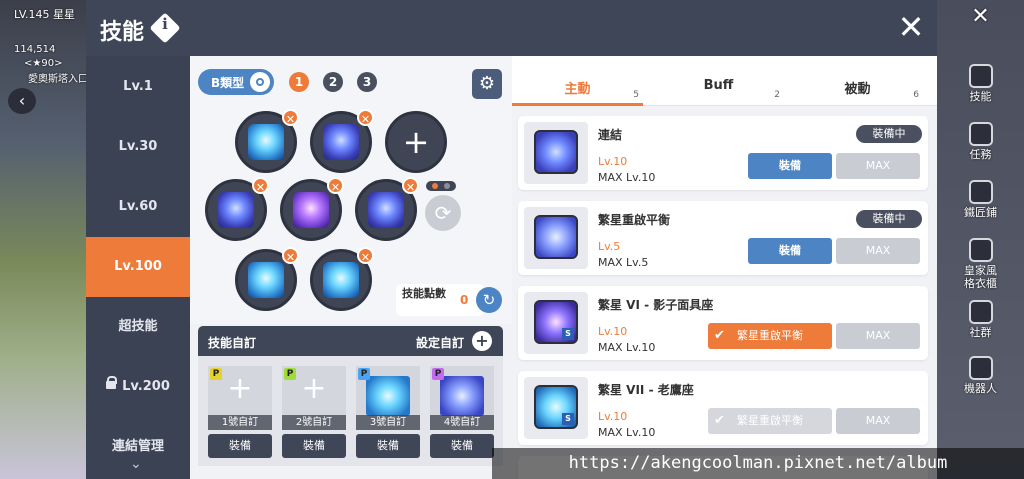 The width and height of the screenshot is (1024, 479). I want to click on sidebar-item-lv100: Lv.100, so click(138, 267).